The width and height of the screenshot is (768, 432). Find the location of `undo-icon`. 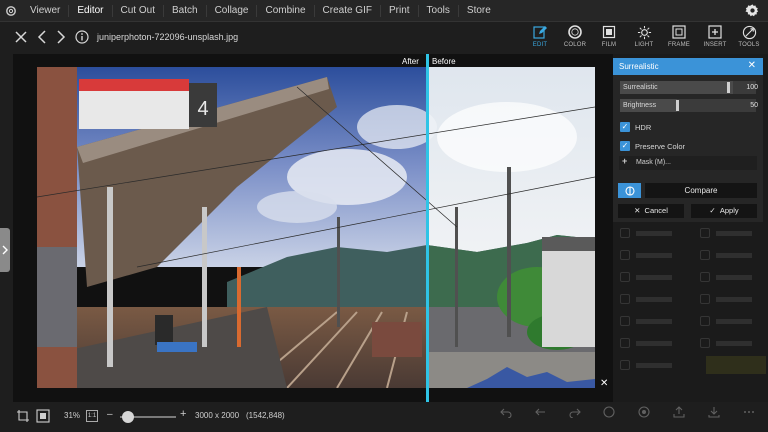

undo-icon is located at coordinates (506, 413).